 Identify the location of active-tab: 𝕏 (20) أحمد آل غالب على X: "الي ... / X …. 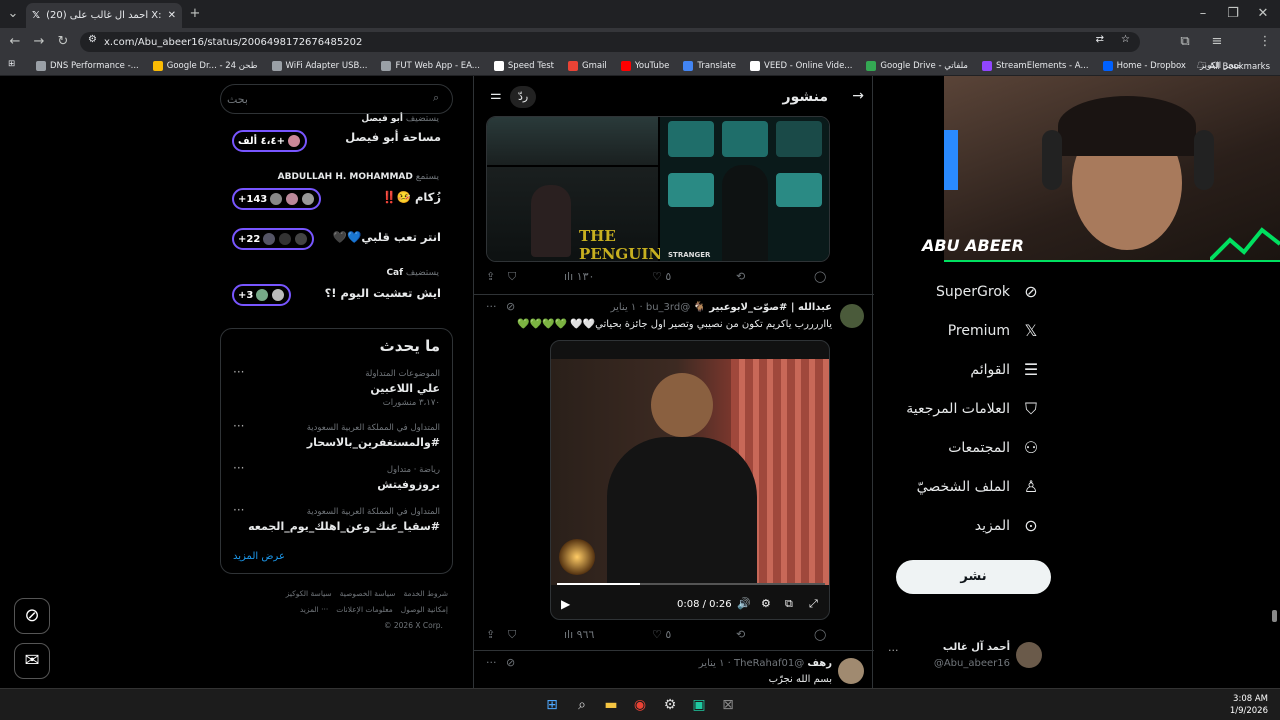
(104, 15).